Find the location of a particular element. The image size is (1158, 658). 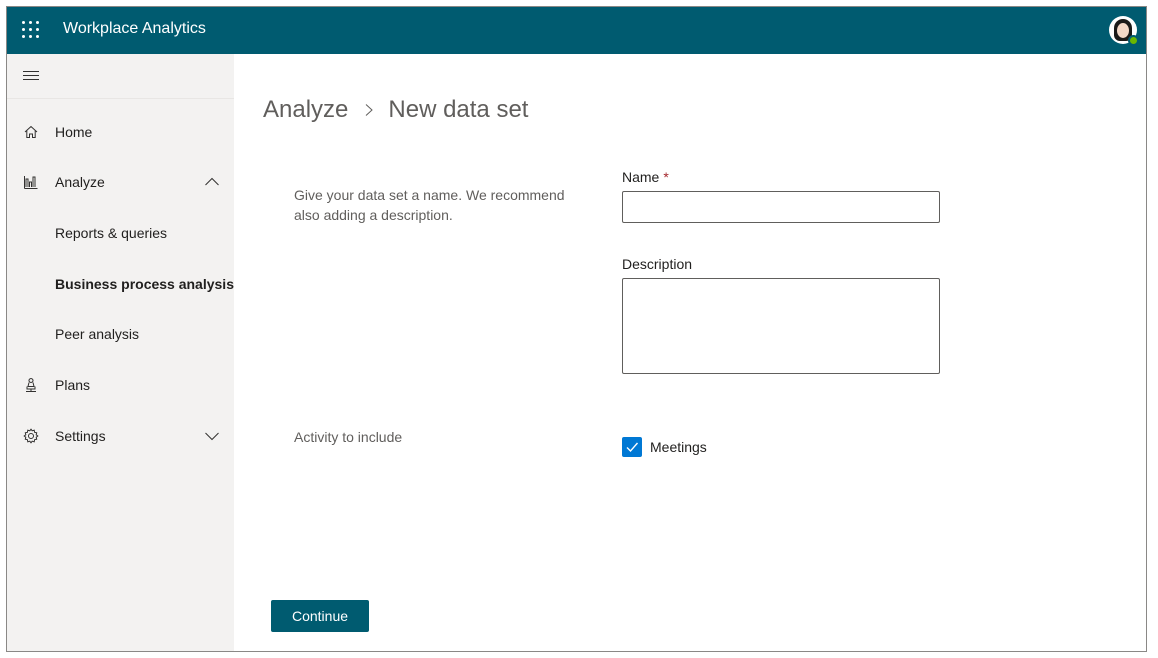

breadcrumb: Analyze New data set is located at coordinates (395, 110).